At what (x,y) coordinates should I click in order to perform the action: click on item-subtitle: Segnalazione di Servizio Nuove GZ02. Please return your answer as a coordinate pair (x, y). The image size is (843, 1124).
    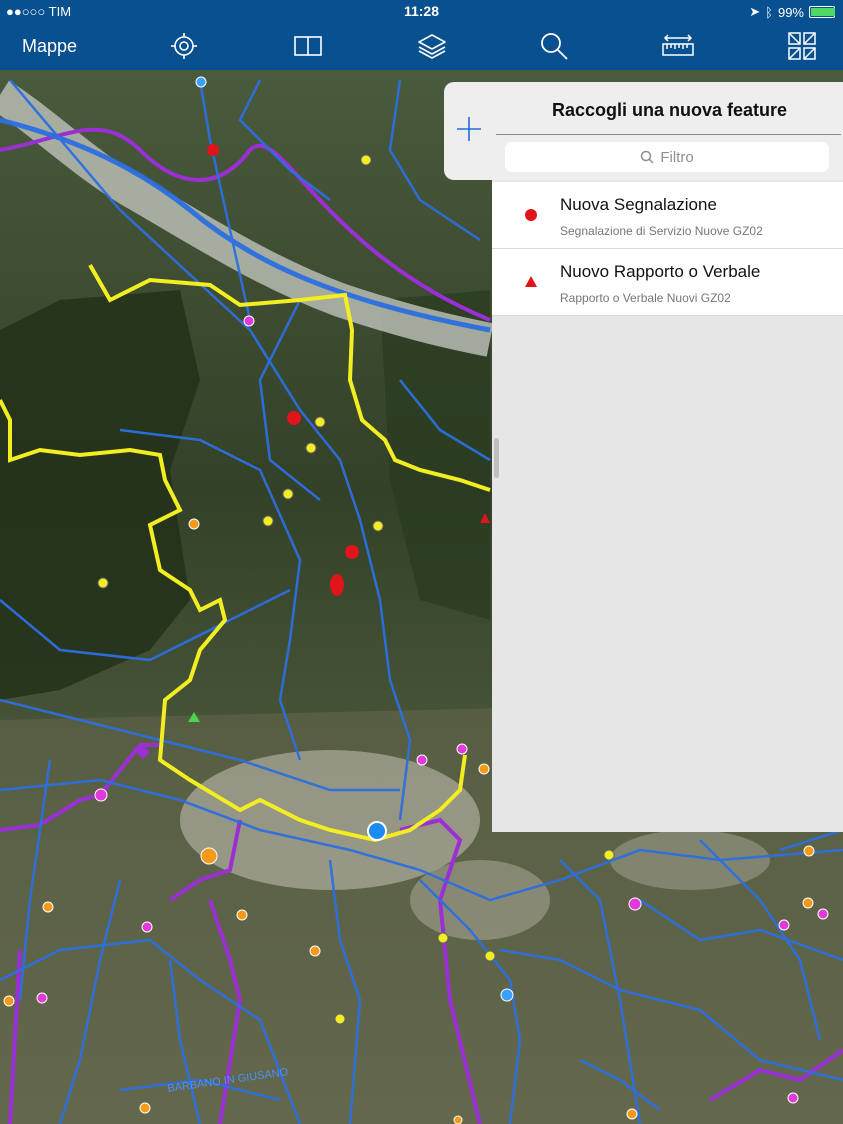
    Looking at the image, I should click on (661, 231).